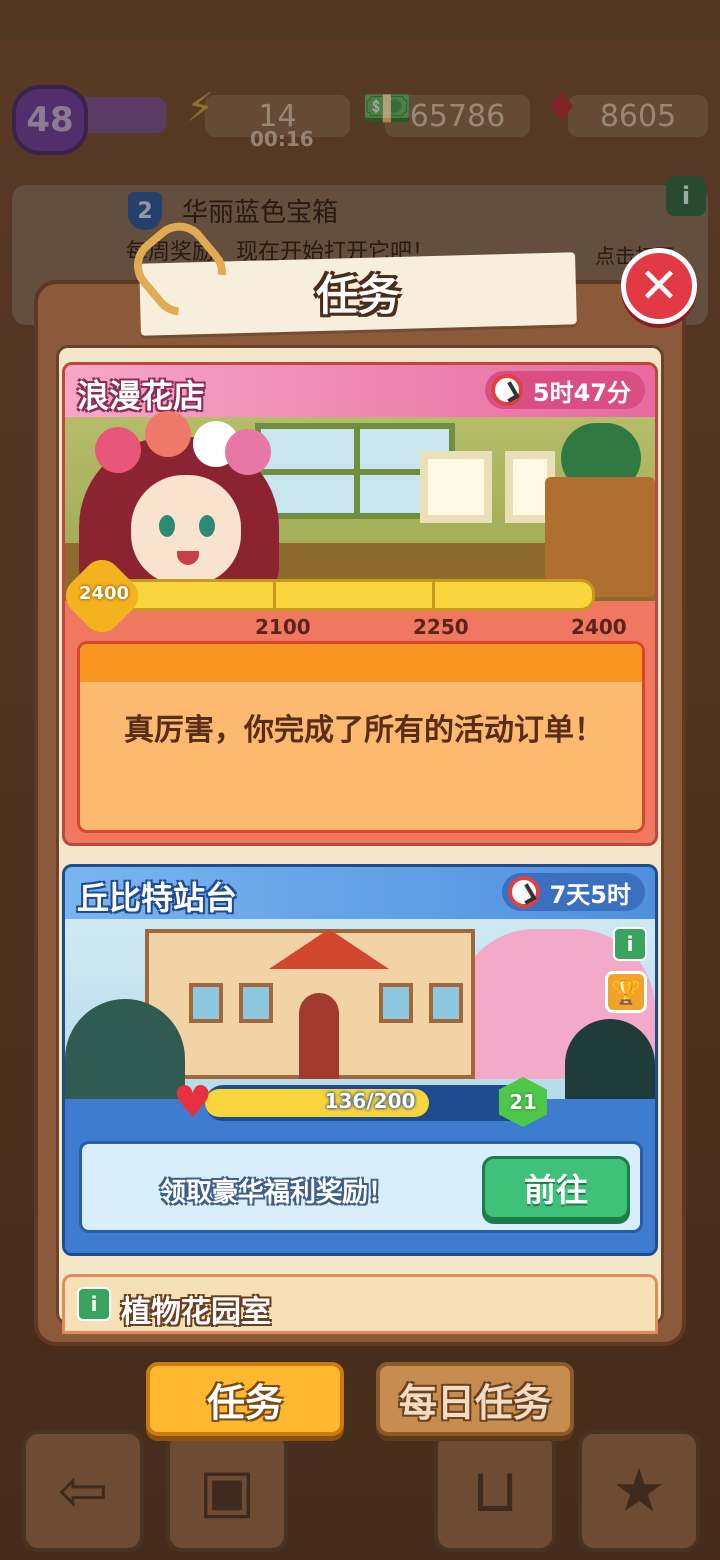 The image size is (720, 1560). Describe the element at coordinates (475, 1399) in the screenshot. I see `tab-daily-tasks: 每日任务` at that location.